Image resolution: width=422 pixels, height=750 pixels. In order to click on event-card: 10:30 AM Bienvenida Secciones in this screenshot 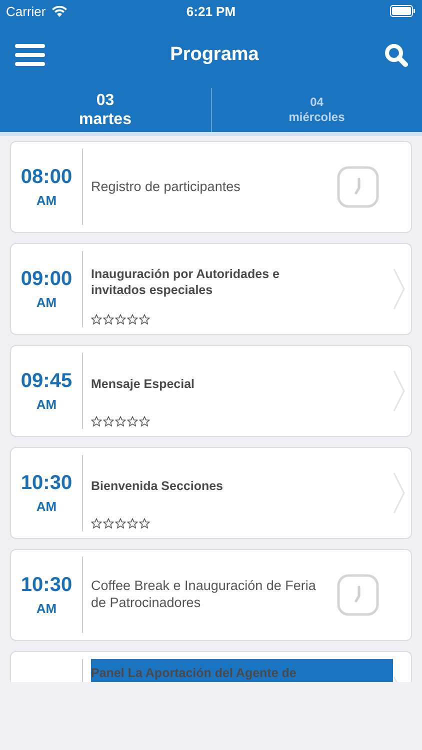, I will do `click(211, 493)`.